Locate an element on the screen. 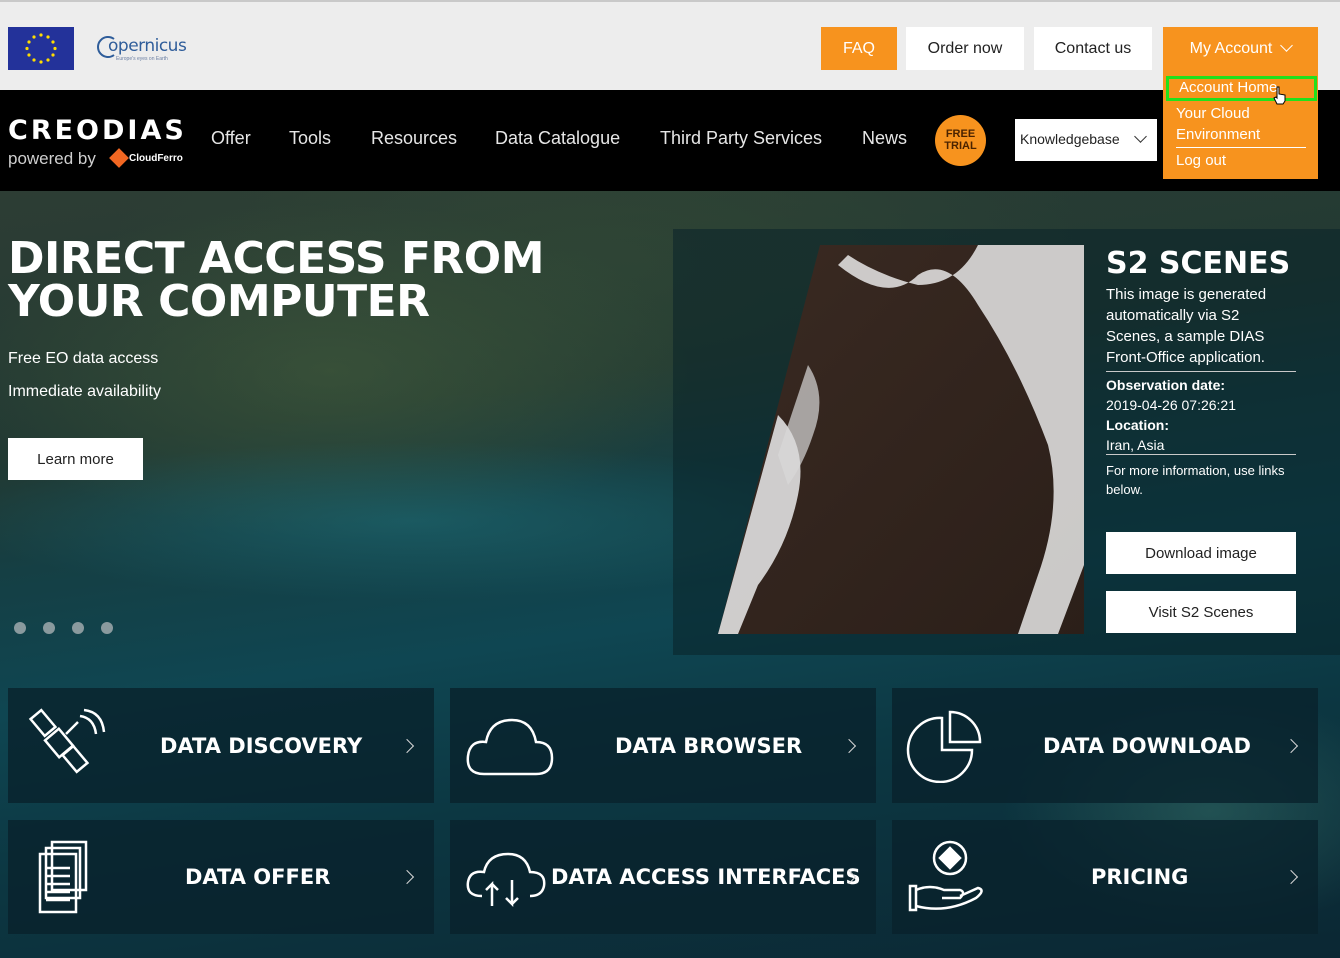 The image size is (1340, 958). copernicus-logo: opernicus Europe's eyes on Earth is located at coordinates (141, 49).